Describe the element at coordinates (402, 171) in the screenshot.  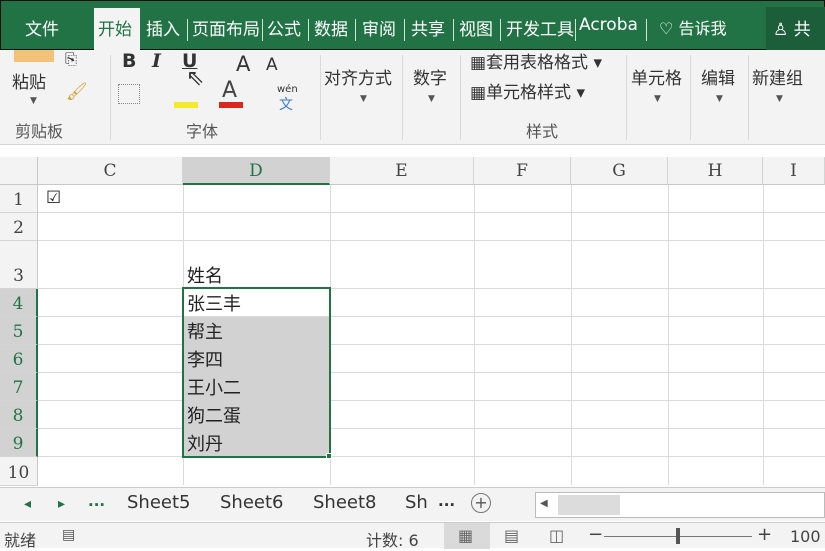
I see `column-header: E` at that location.